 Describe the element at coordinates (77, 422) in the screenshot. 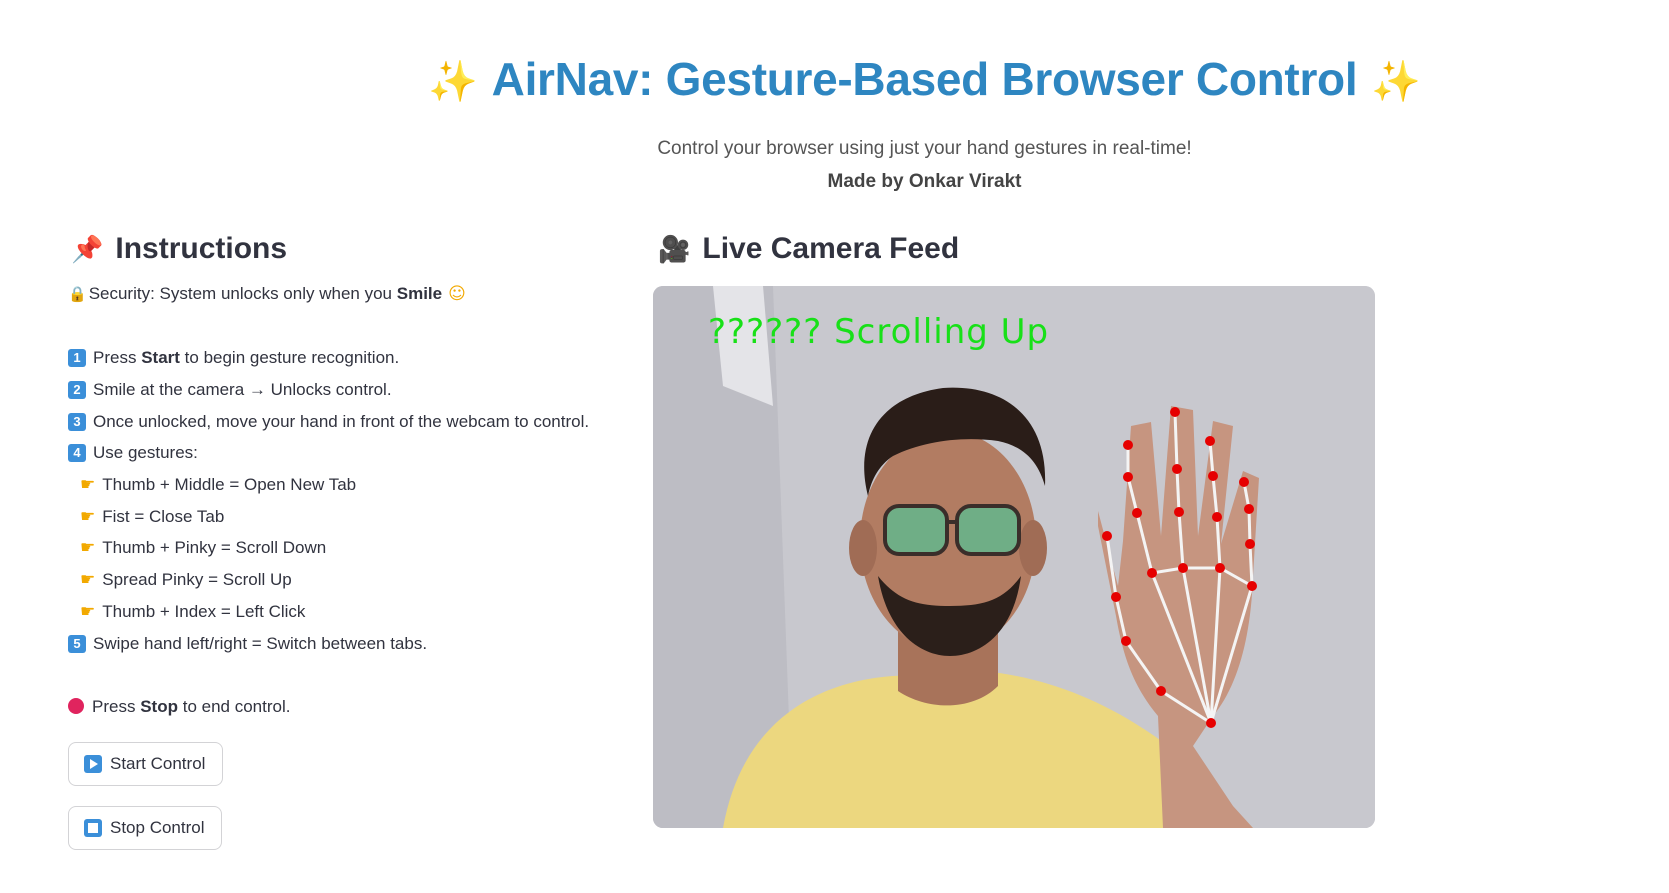

I see `number-3-icon: 3` at that location.